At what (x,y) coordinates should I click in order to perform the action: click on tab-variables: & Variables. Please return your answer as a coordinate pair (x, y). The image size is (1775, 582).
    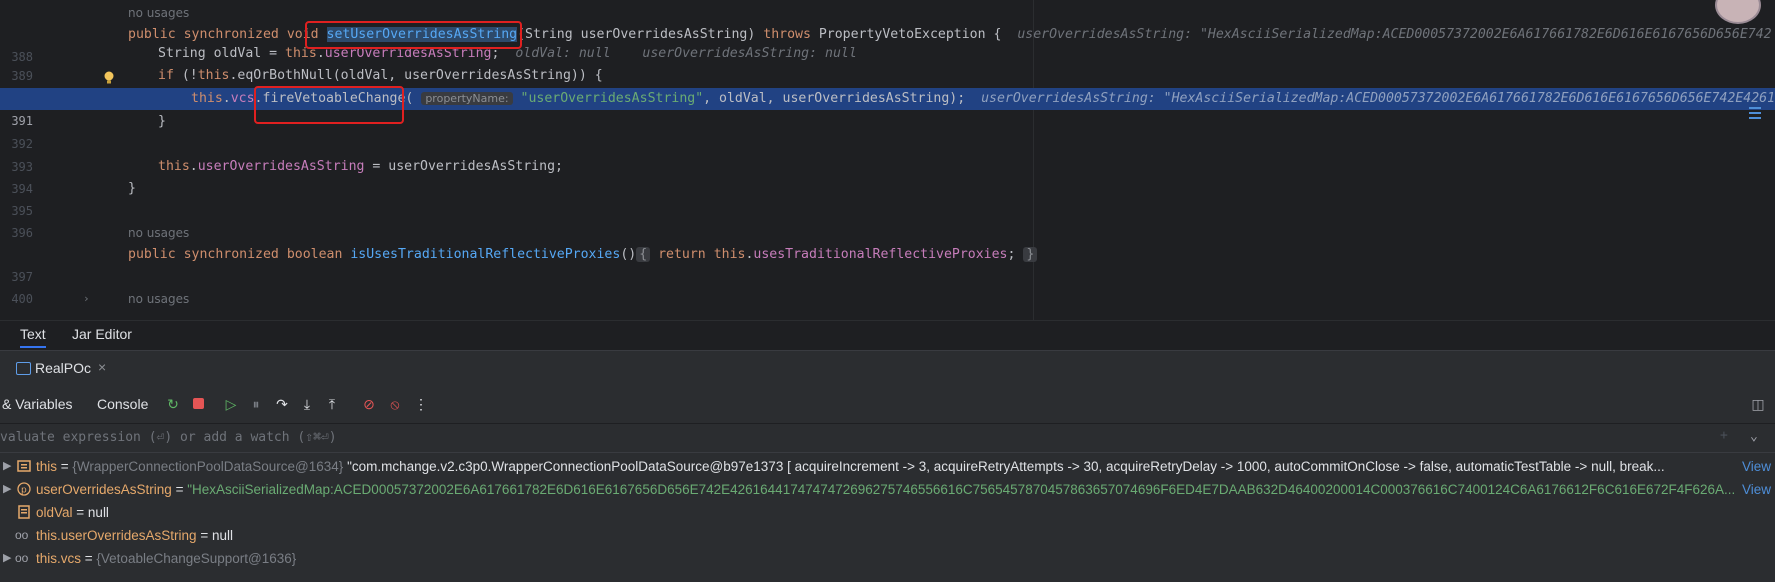
    Looking at the image, I should click on (37, 404).